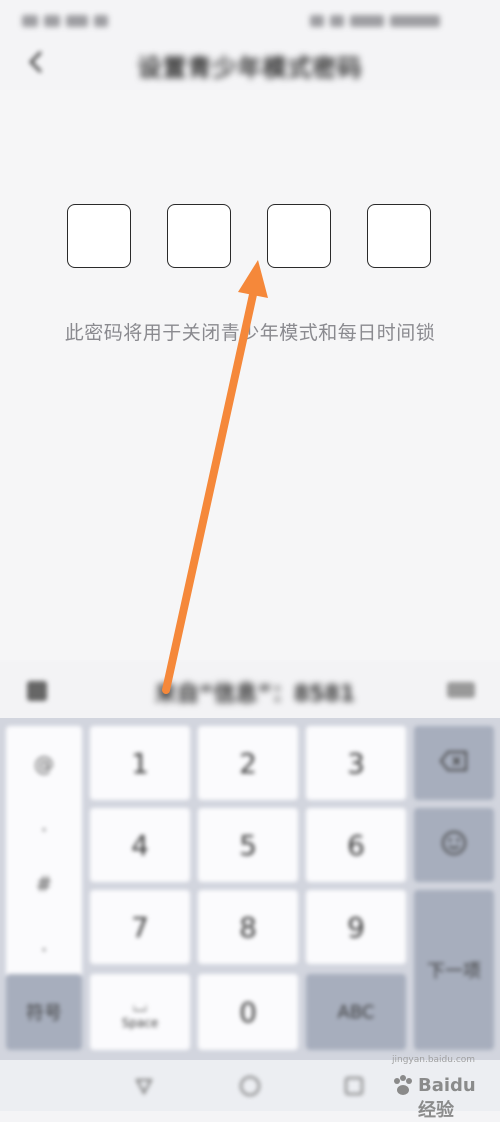 The image size is (500, 1122). Describe the element at coordinates (44, 884) in the screenshot. I see `symbol-key: #` at that location.